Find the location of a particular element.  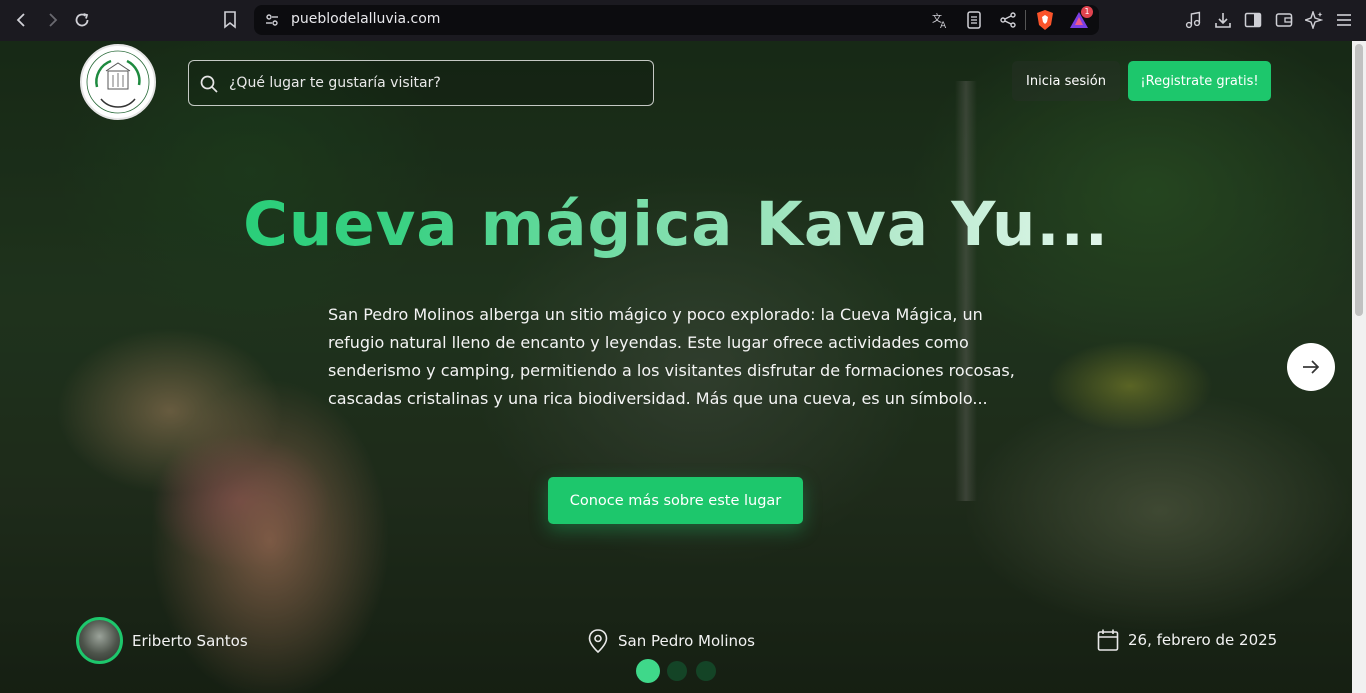

next-slide-button is located at coordinates (1311, 367).